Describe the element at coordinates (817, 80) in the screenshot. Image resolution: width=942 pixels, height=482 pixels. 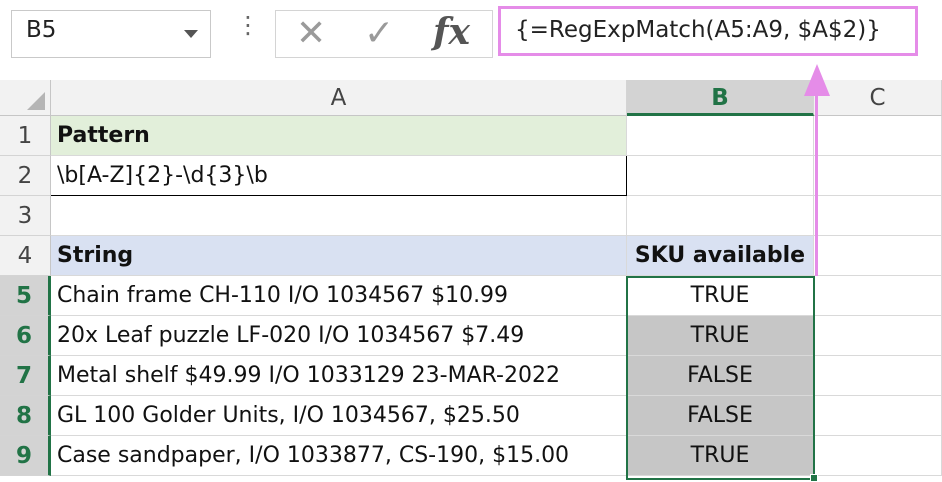
I see `annotation-arrow-icon` at that location.